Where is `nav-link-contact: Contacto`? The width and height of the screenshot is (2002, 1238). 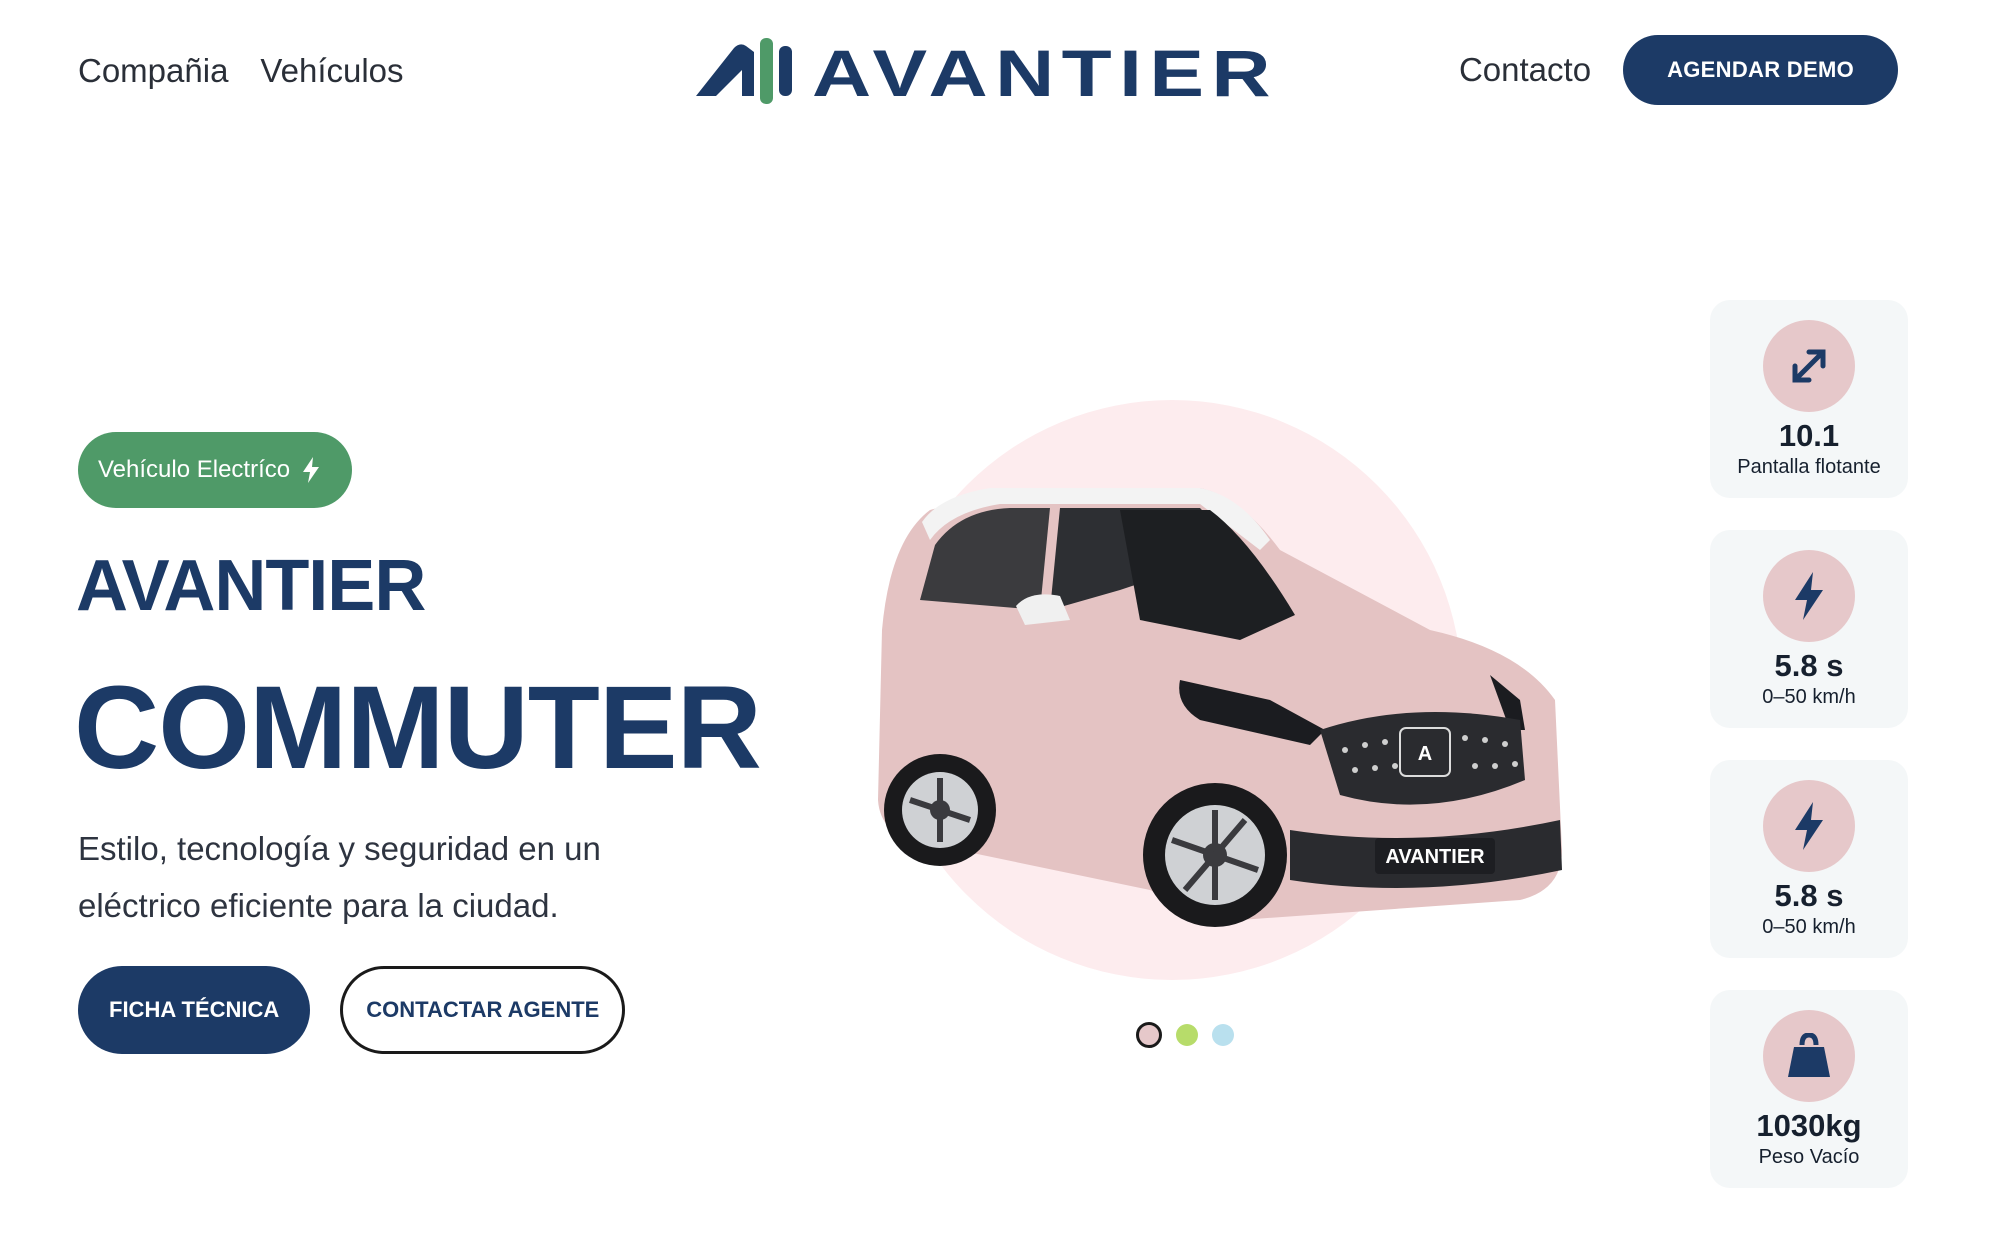
nav-link-contact: Contacto is located at coordinates (1525, 70).